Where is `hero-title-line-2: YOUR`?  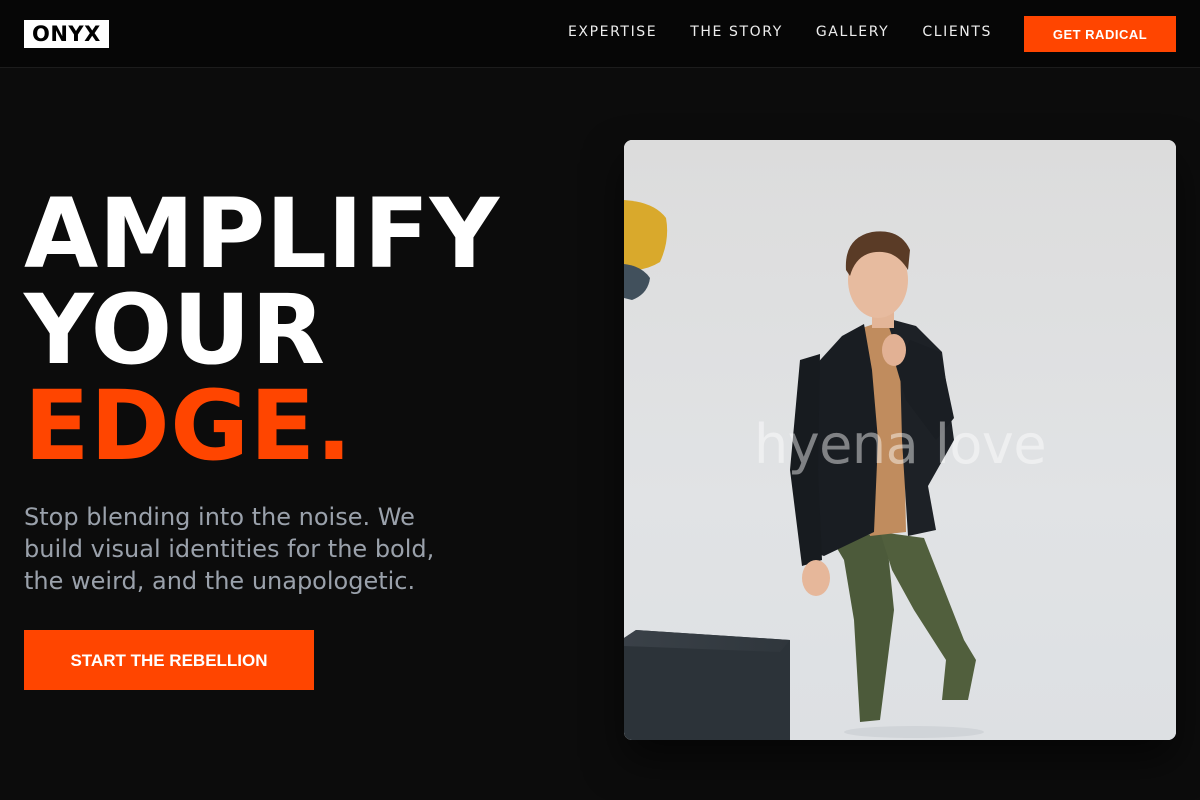 hero-title-line-2: YOUR is located at coordinates (175, 330).